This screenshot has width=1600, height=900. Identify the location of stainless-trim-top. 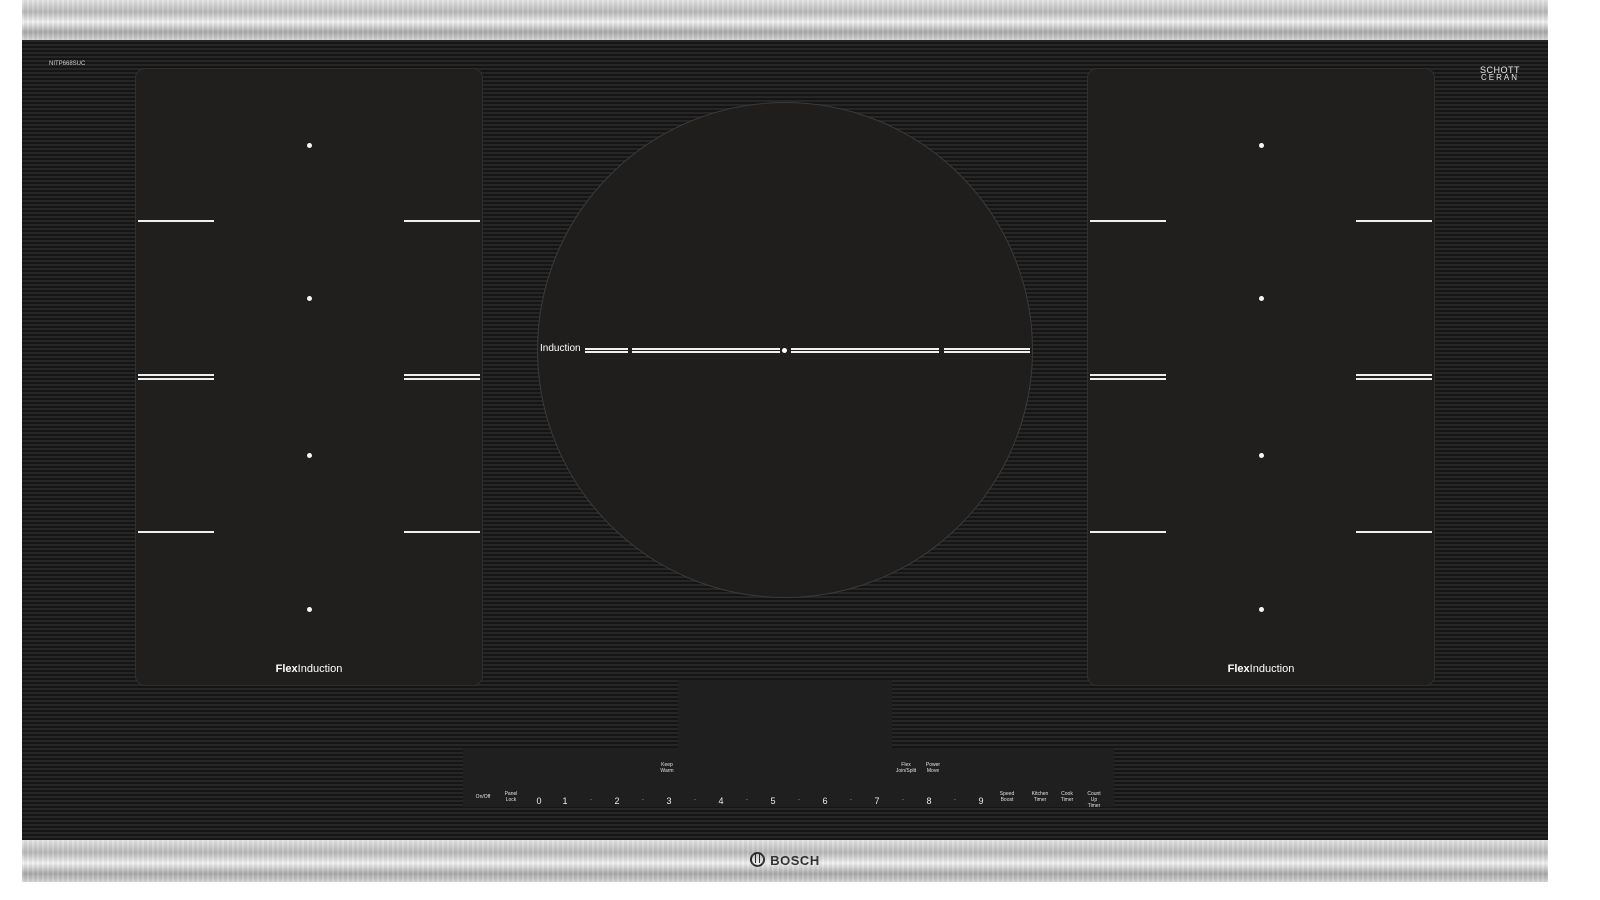
(785, 20).